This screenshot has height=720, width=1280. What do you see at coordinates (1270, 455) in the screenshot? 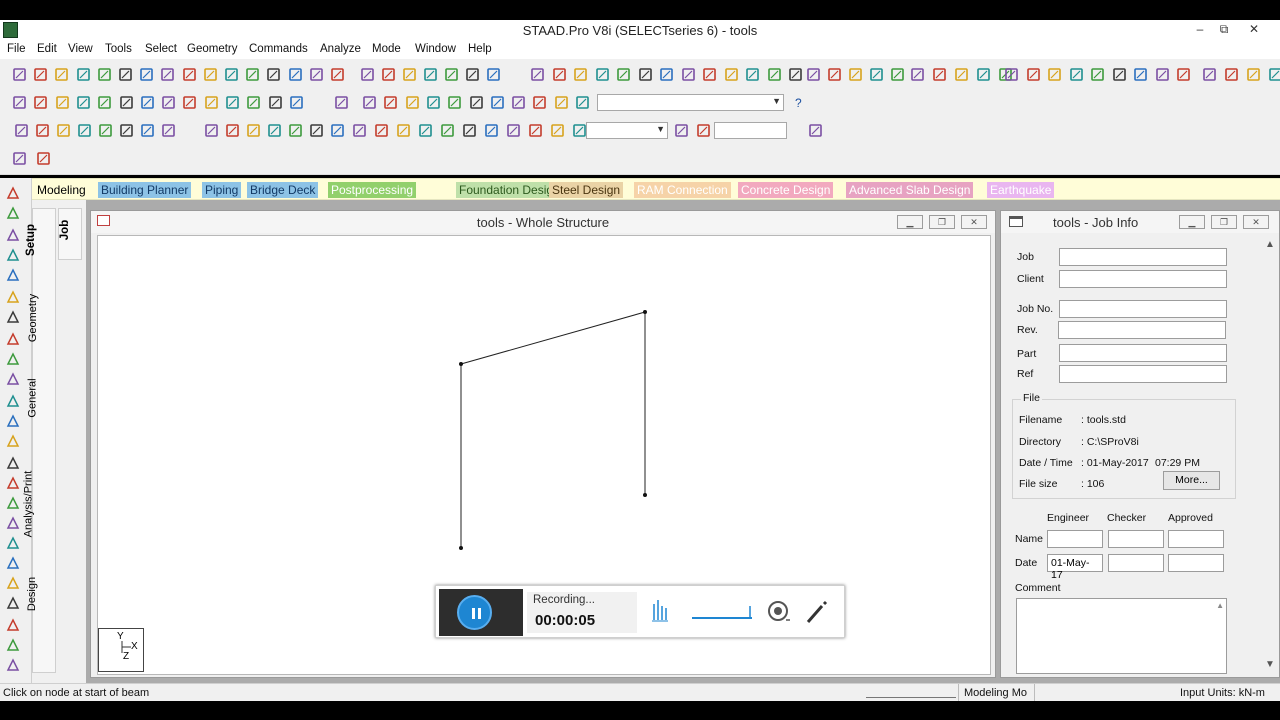
I see `job-info-scrollbar: ▲ ▼` at bounding box center [1270, 455].